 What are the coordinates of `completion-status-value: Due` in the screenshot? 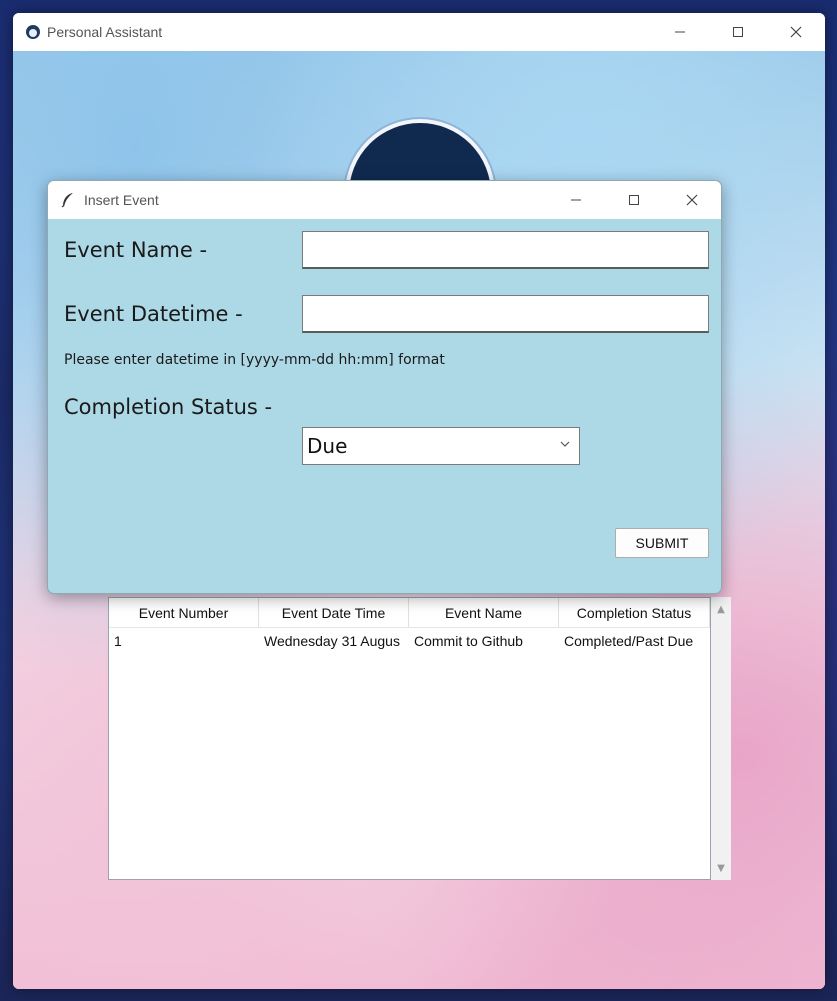 It's located at (327, 446).